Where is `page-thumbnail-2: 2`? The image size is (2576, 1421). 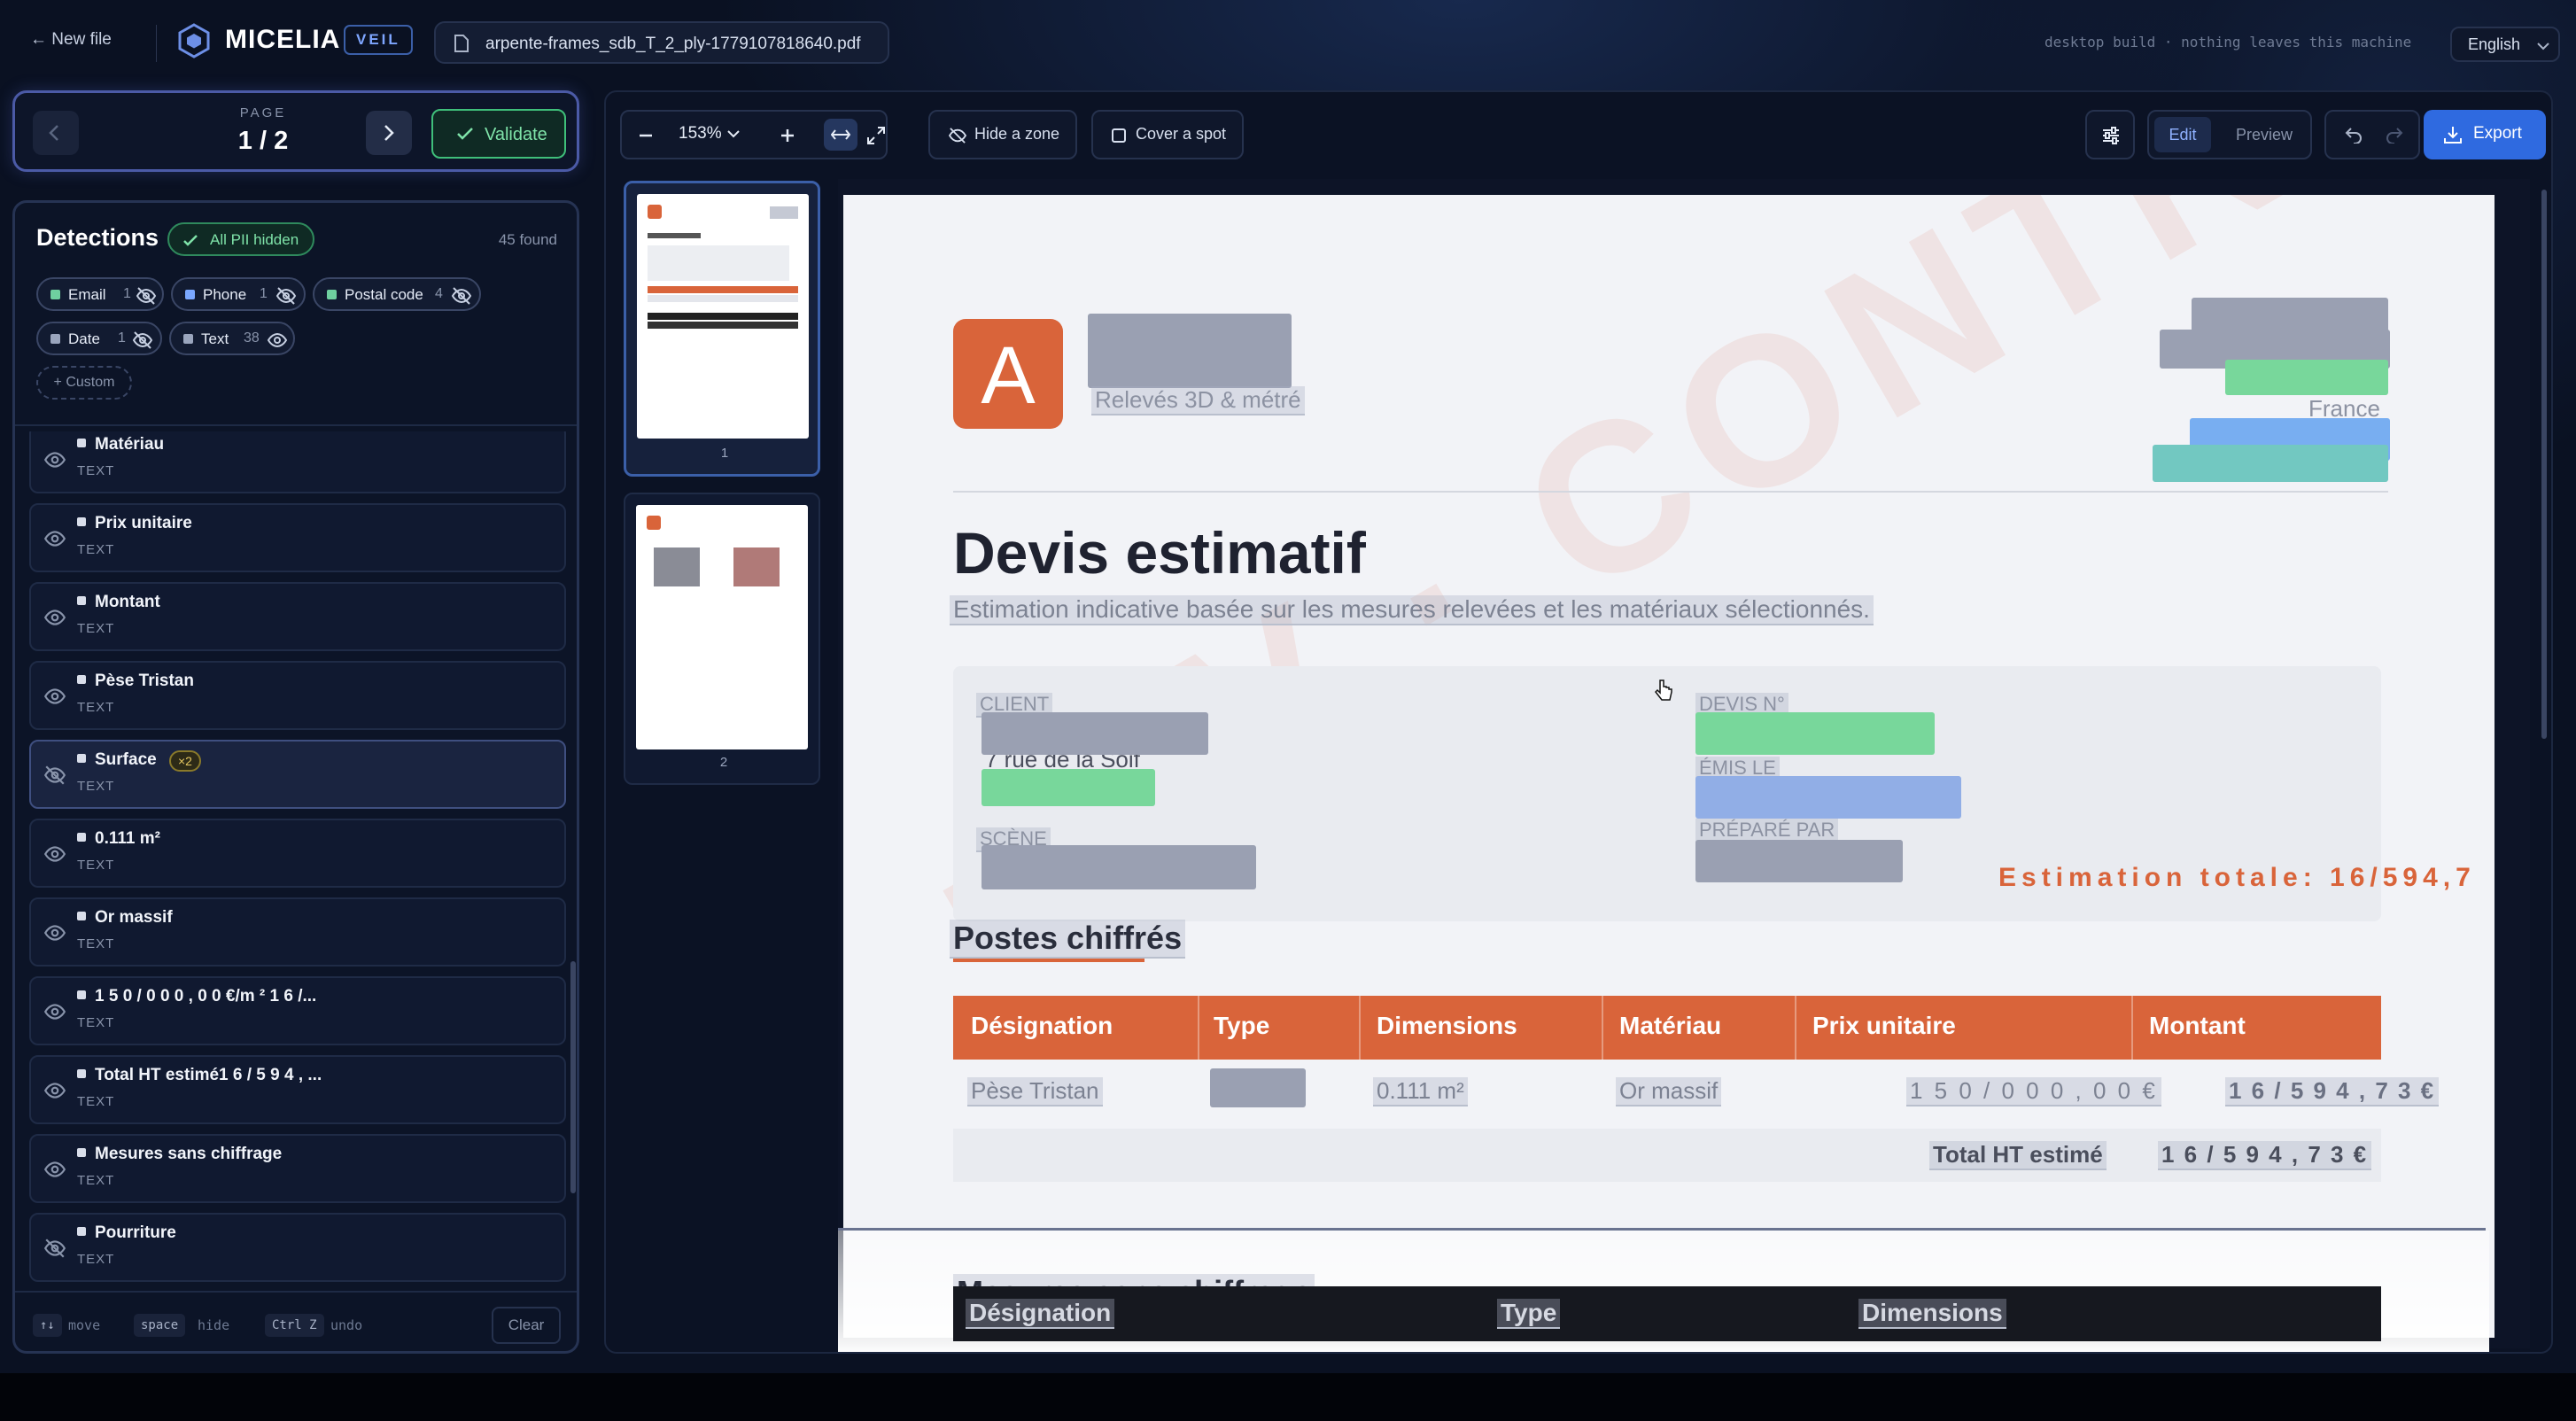 page-thumbnail-2: 2 is located at coordinates (722, 639).